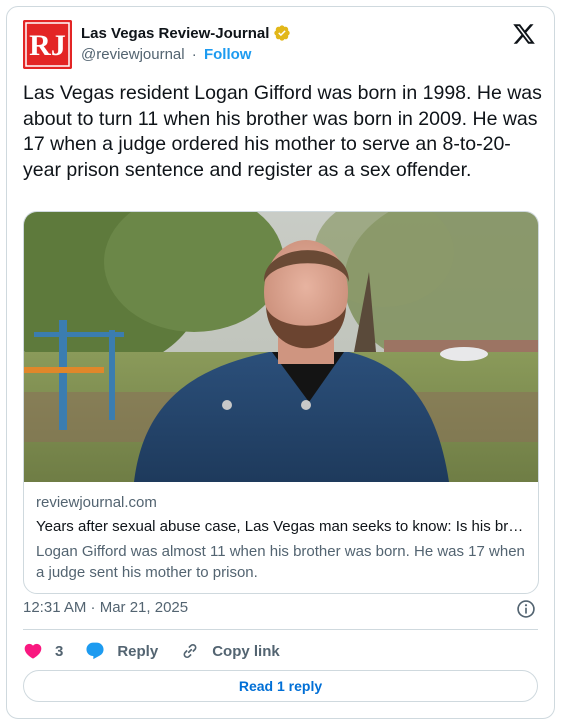 Image resolution: width=561 pixels, height=725 pixels. What do you see at coordinates (59, 651) in the screenshot?
I see `like-count: 3` at bounding box center [59, 651].